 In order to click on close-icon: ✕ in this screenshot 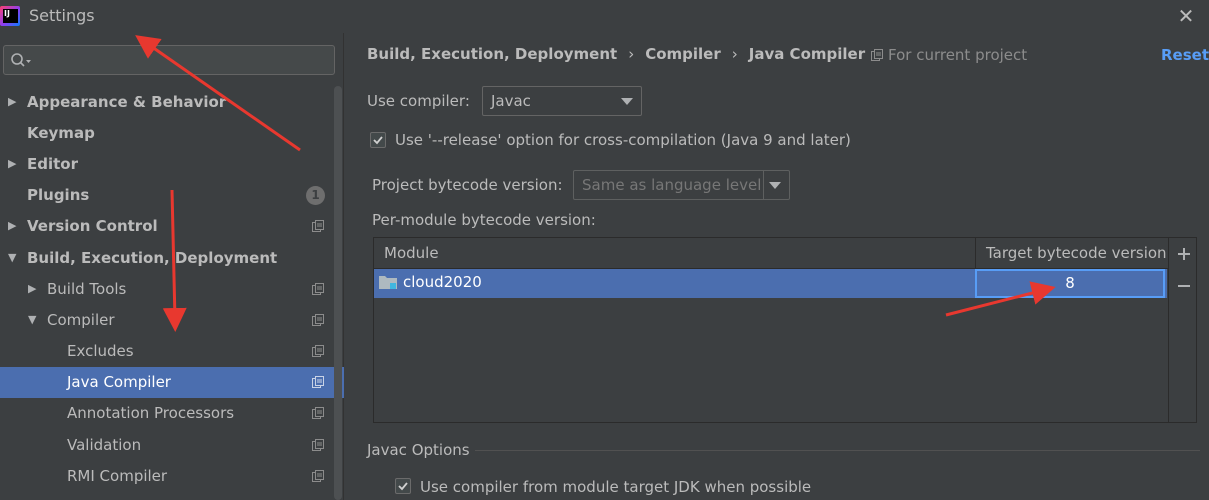, I will do `click(1186, 16)`.